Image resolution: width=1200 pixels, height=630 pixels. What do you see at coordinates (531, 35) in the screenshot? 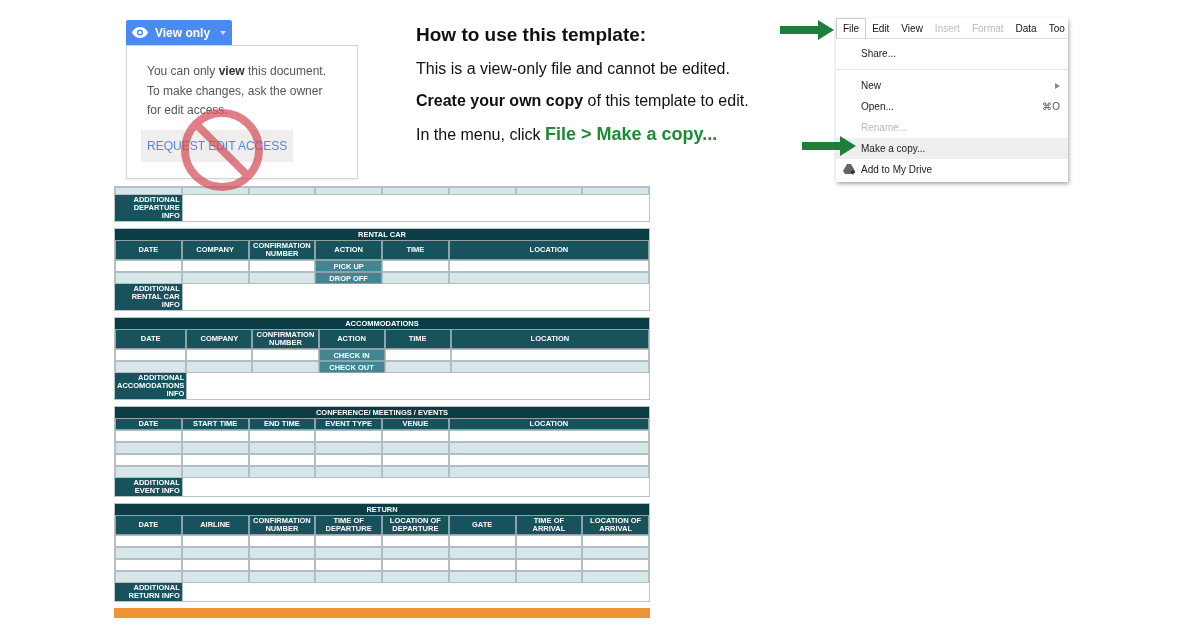
I see `instructions-heading: How to use this template:` at bounding box center [531, 35].